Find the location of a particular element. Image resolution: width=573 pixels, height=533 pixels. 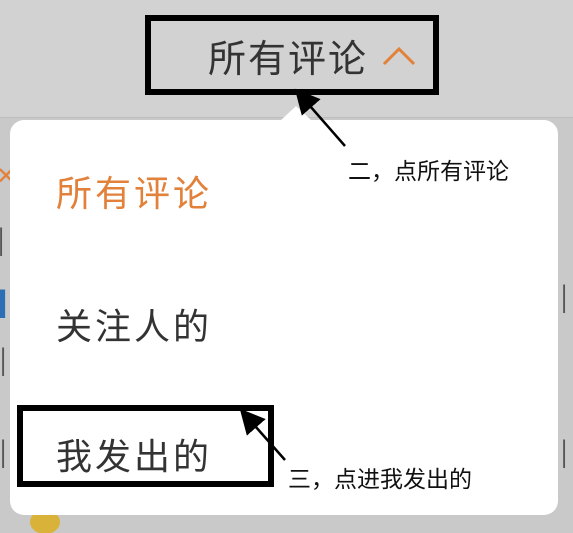

annotation-step-3: 三，点进我发出的 is located at coordinates (380, 480).